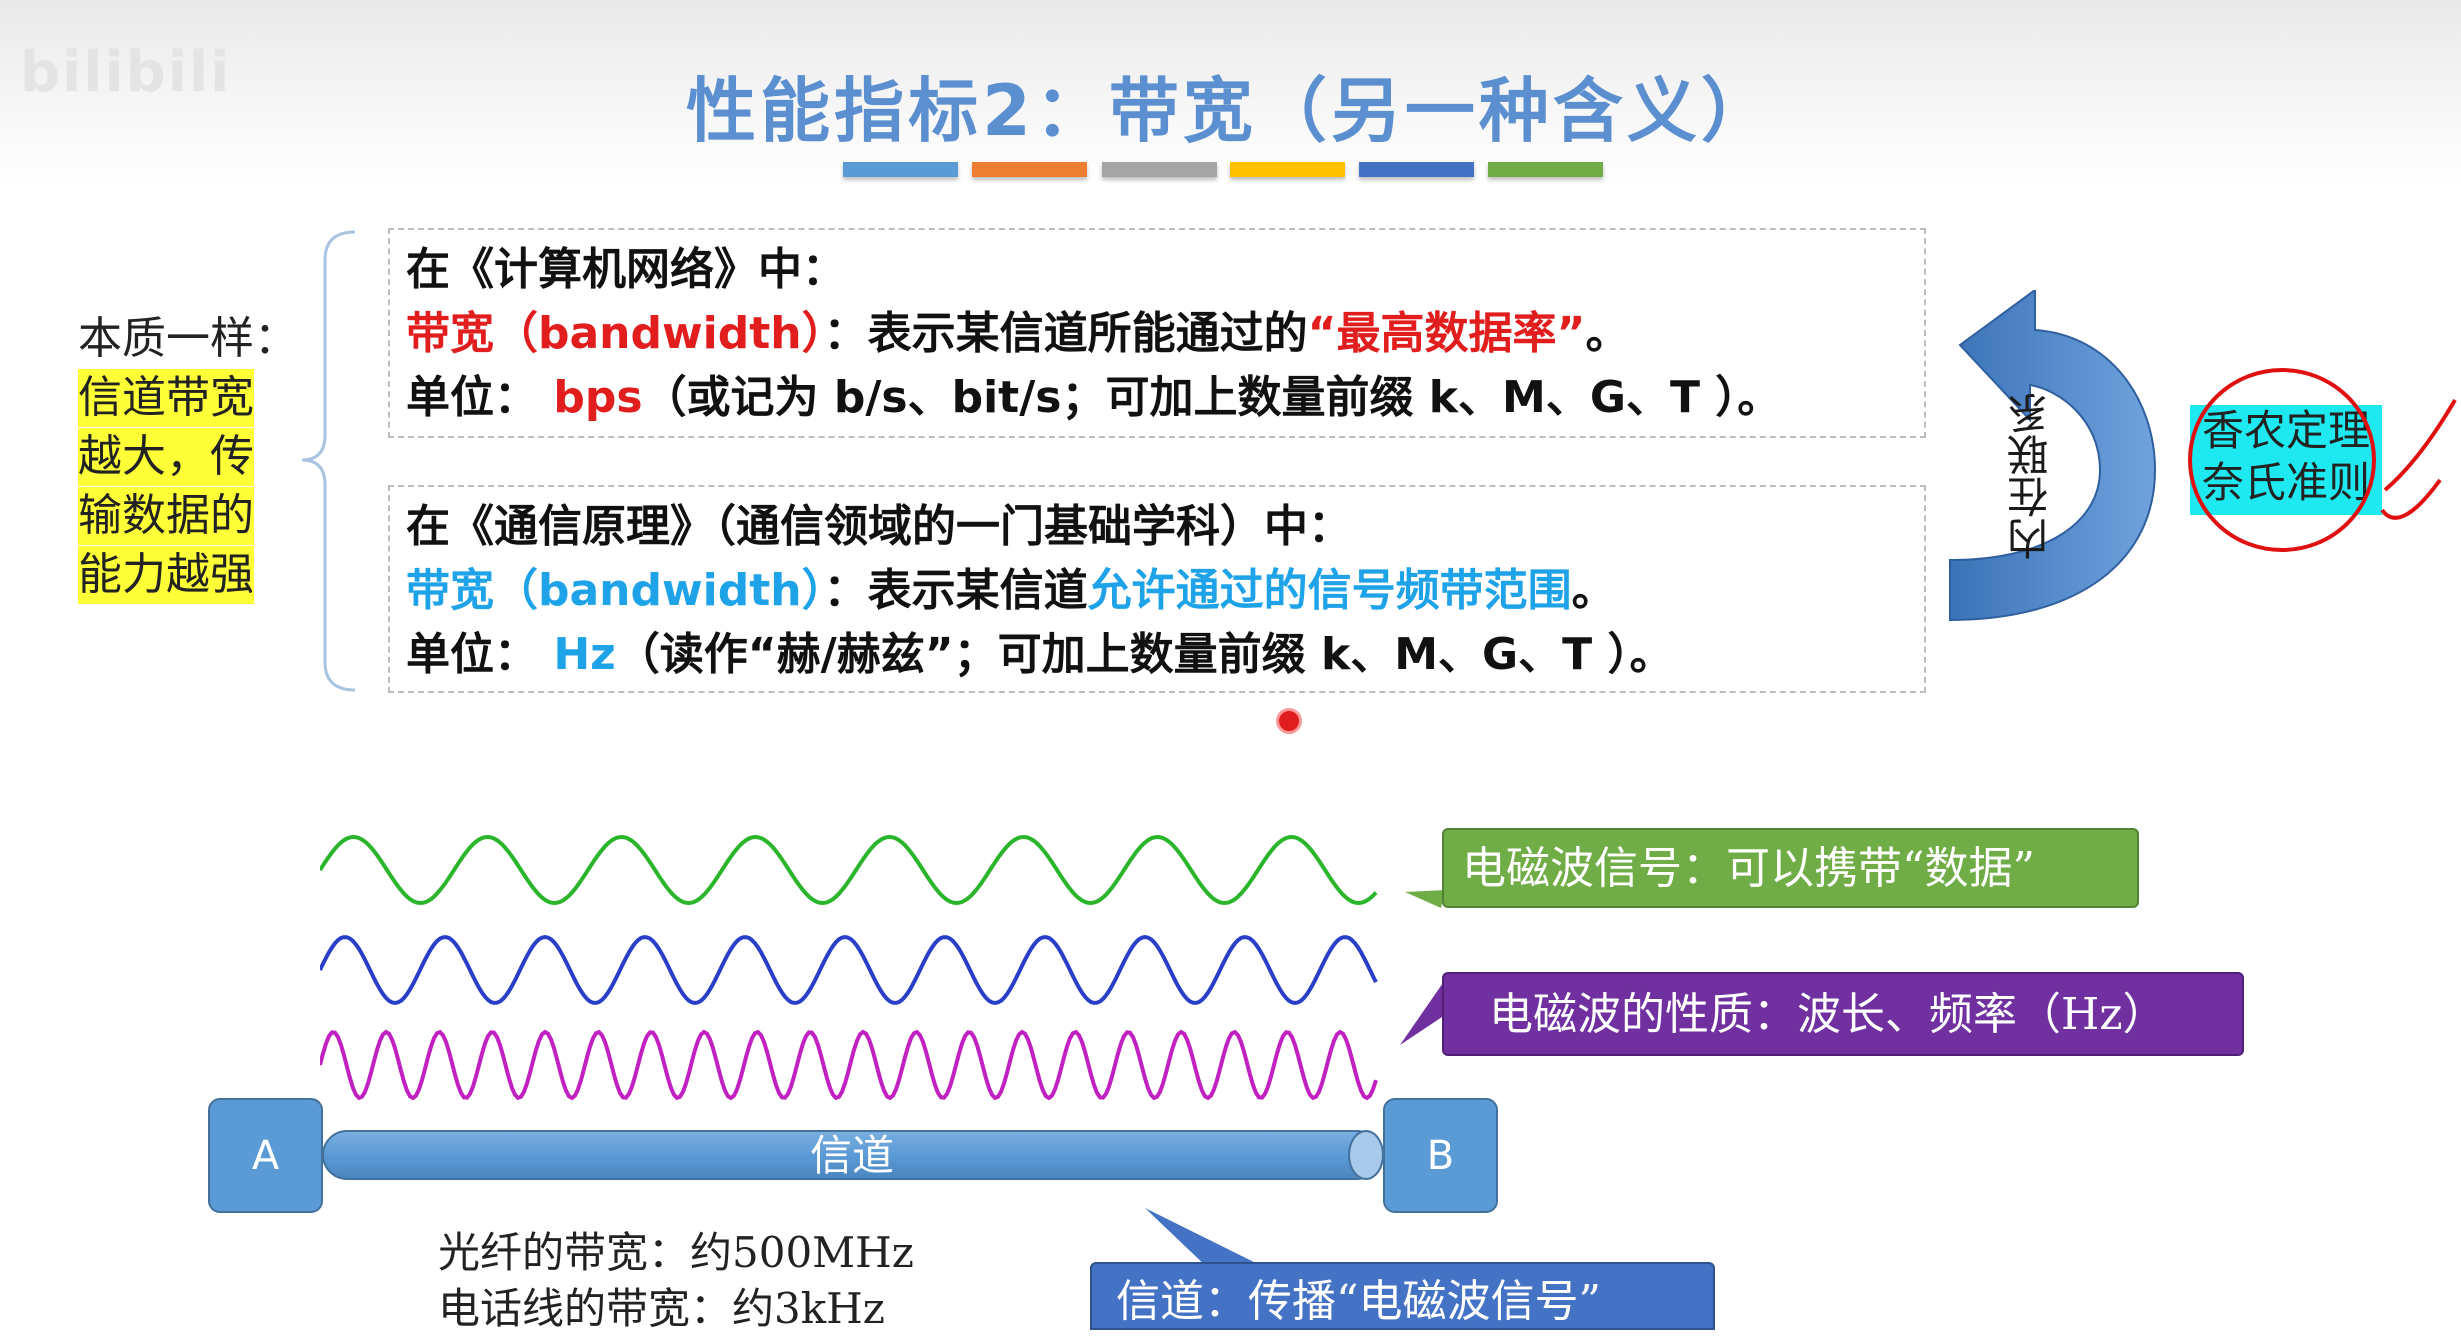  What do you see at coordinates (328, 461) in the screenshot?
I see `left-brace` at bounding box center [328, 461].